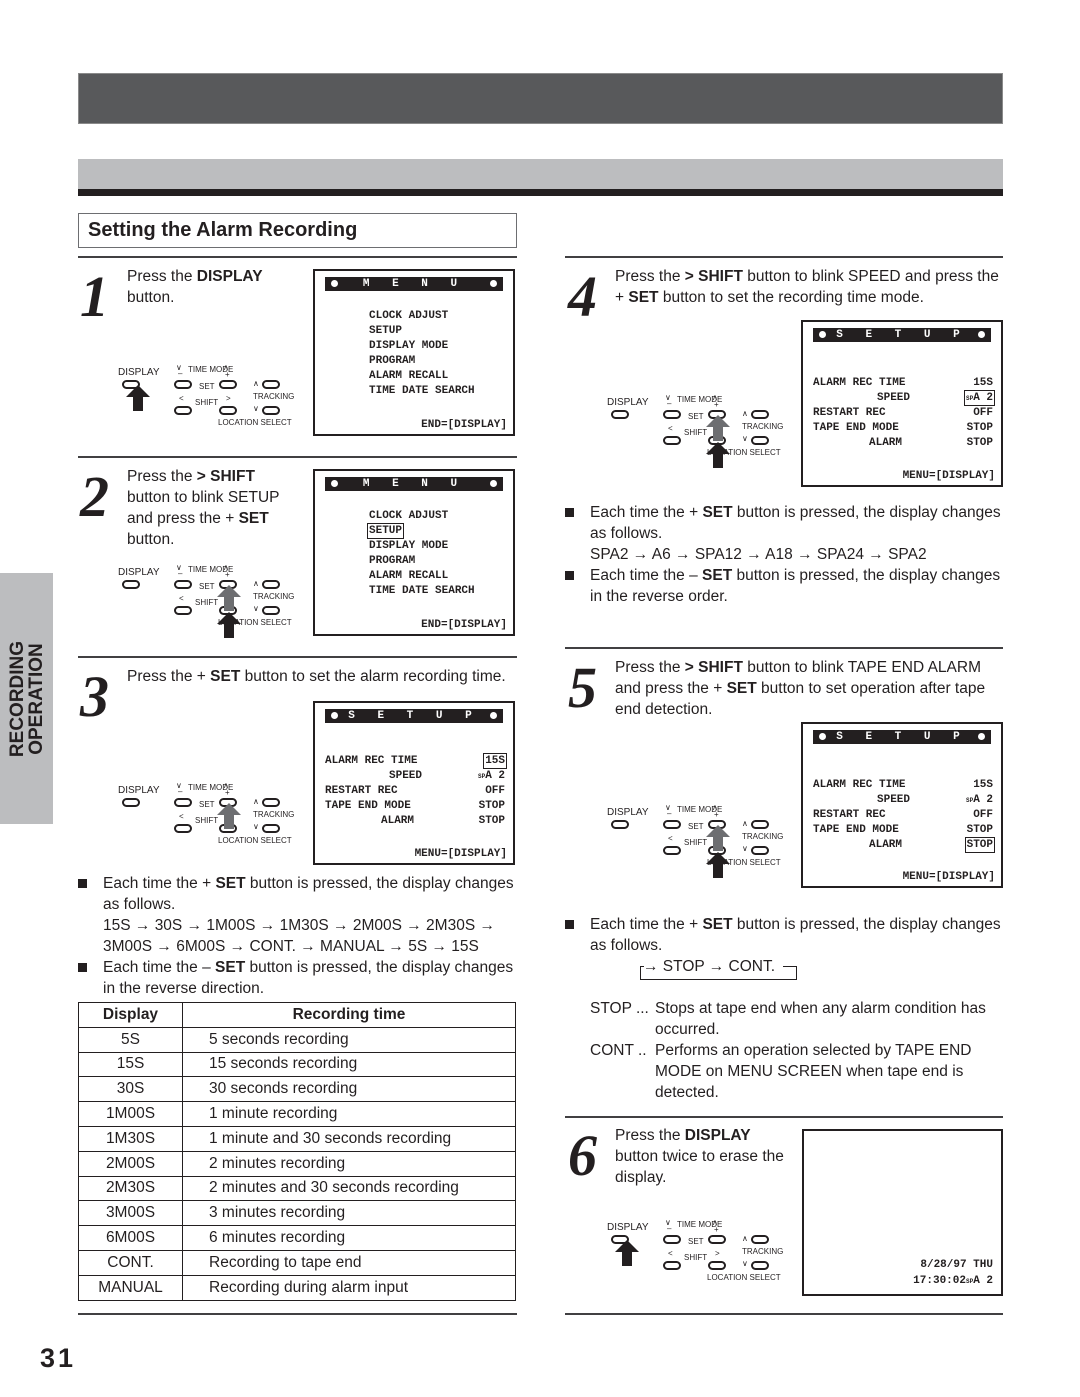 Image resolution: width=1080 pixels, height=1397 pixels. I want to click on subheader-underline, so click(540, 192).